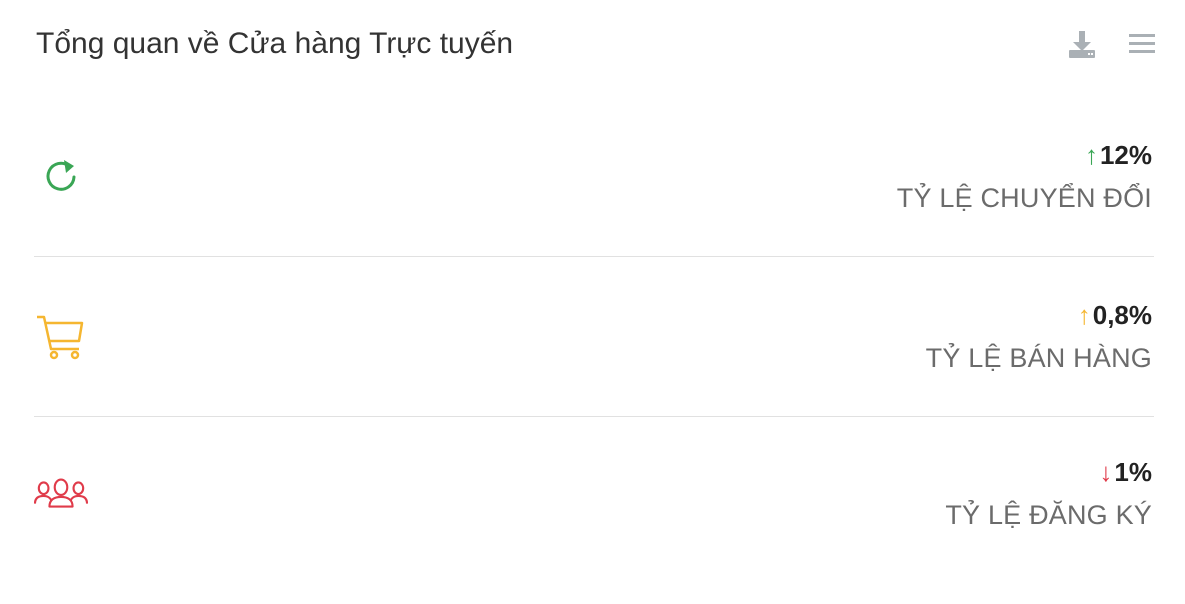 The width and height of the screenshot is (1185, 604). What do you see at coordinates (1106, 472) in the screenshot?
I see `down-arrow-icon: ↓` at bounding box center [1106, 472].